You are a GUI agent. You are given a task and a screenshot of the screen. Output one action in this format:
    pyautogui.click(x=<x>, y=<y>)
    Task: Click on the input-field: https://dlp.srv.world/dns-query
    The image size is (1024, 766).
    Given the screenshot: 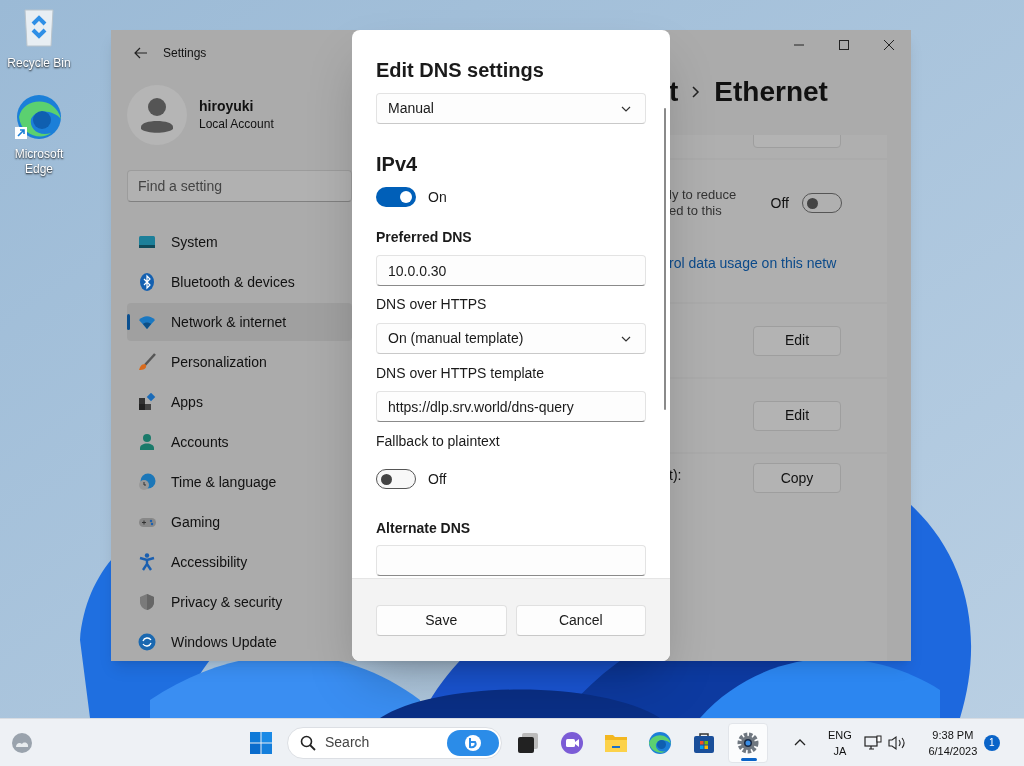 What is the action you would take?
    pyautogui.click(x=511, y=406)
    